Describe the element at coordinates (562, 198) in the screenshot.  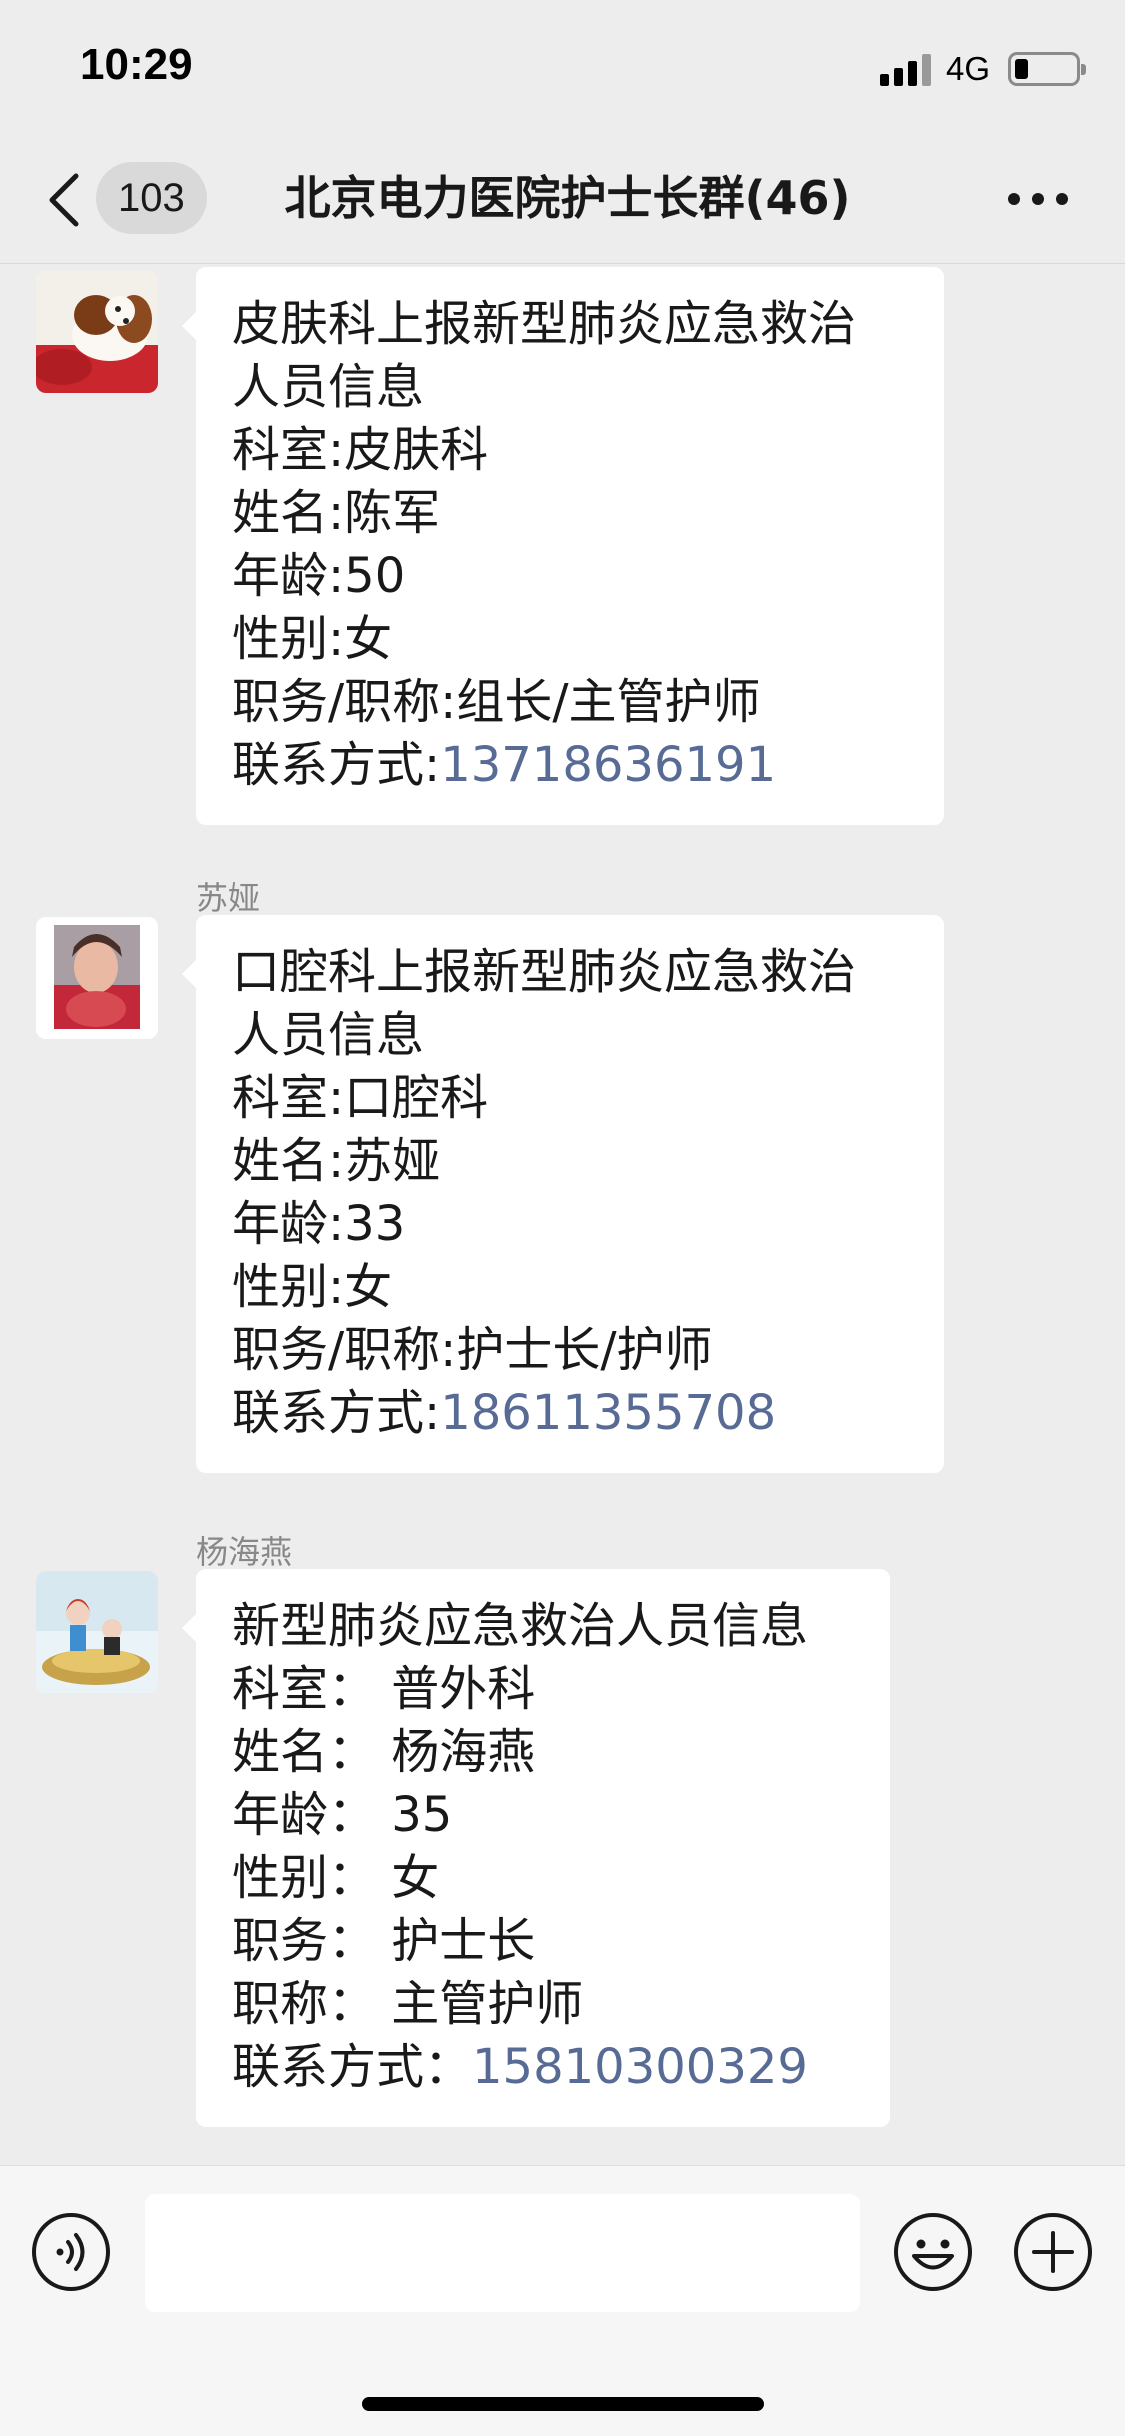
I see `chat-header: 北京电力医院护士长群(46) 103` at that location.